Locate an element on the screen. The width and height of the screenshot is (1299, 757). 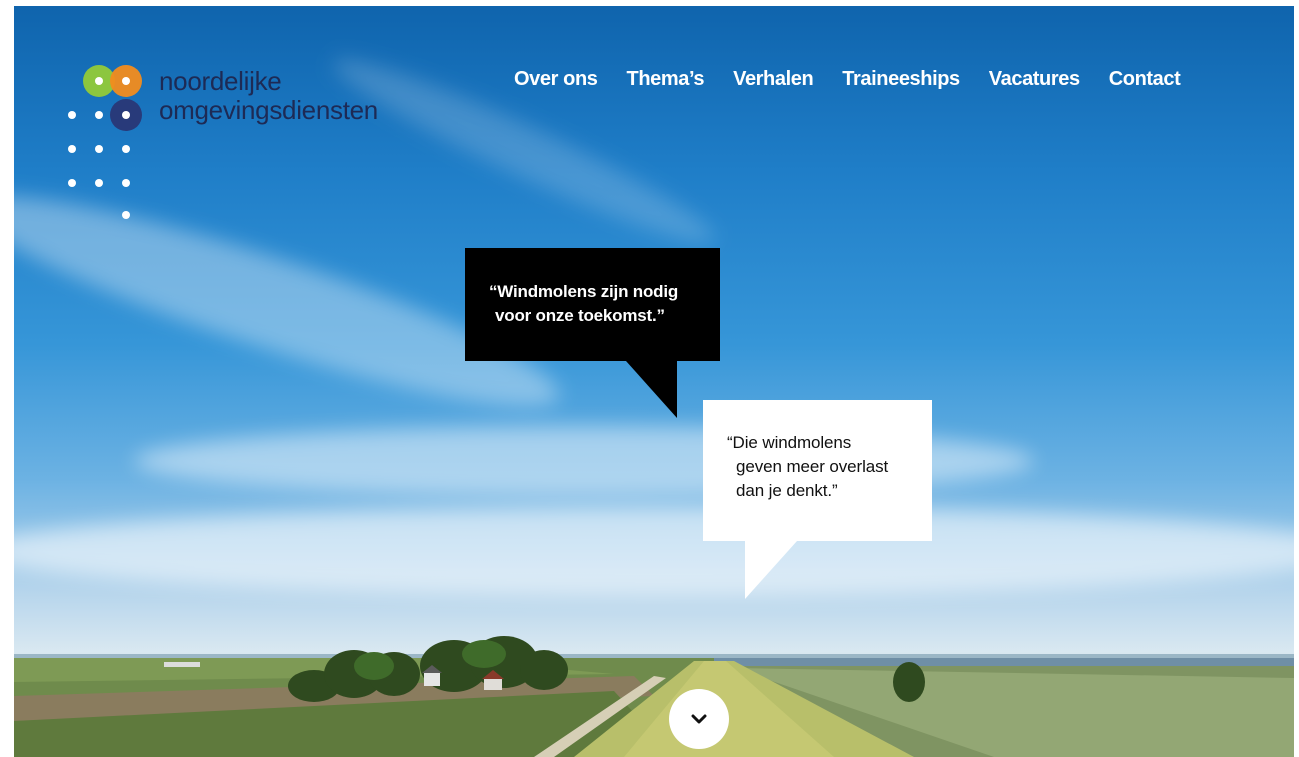
nav-vacatures: Vacatures is located at coordinates (1034, 79).